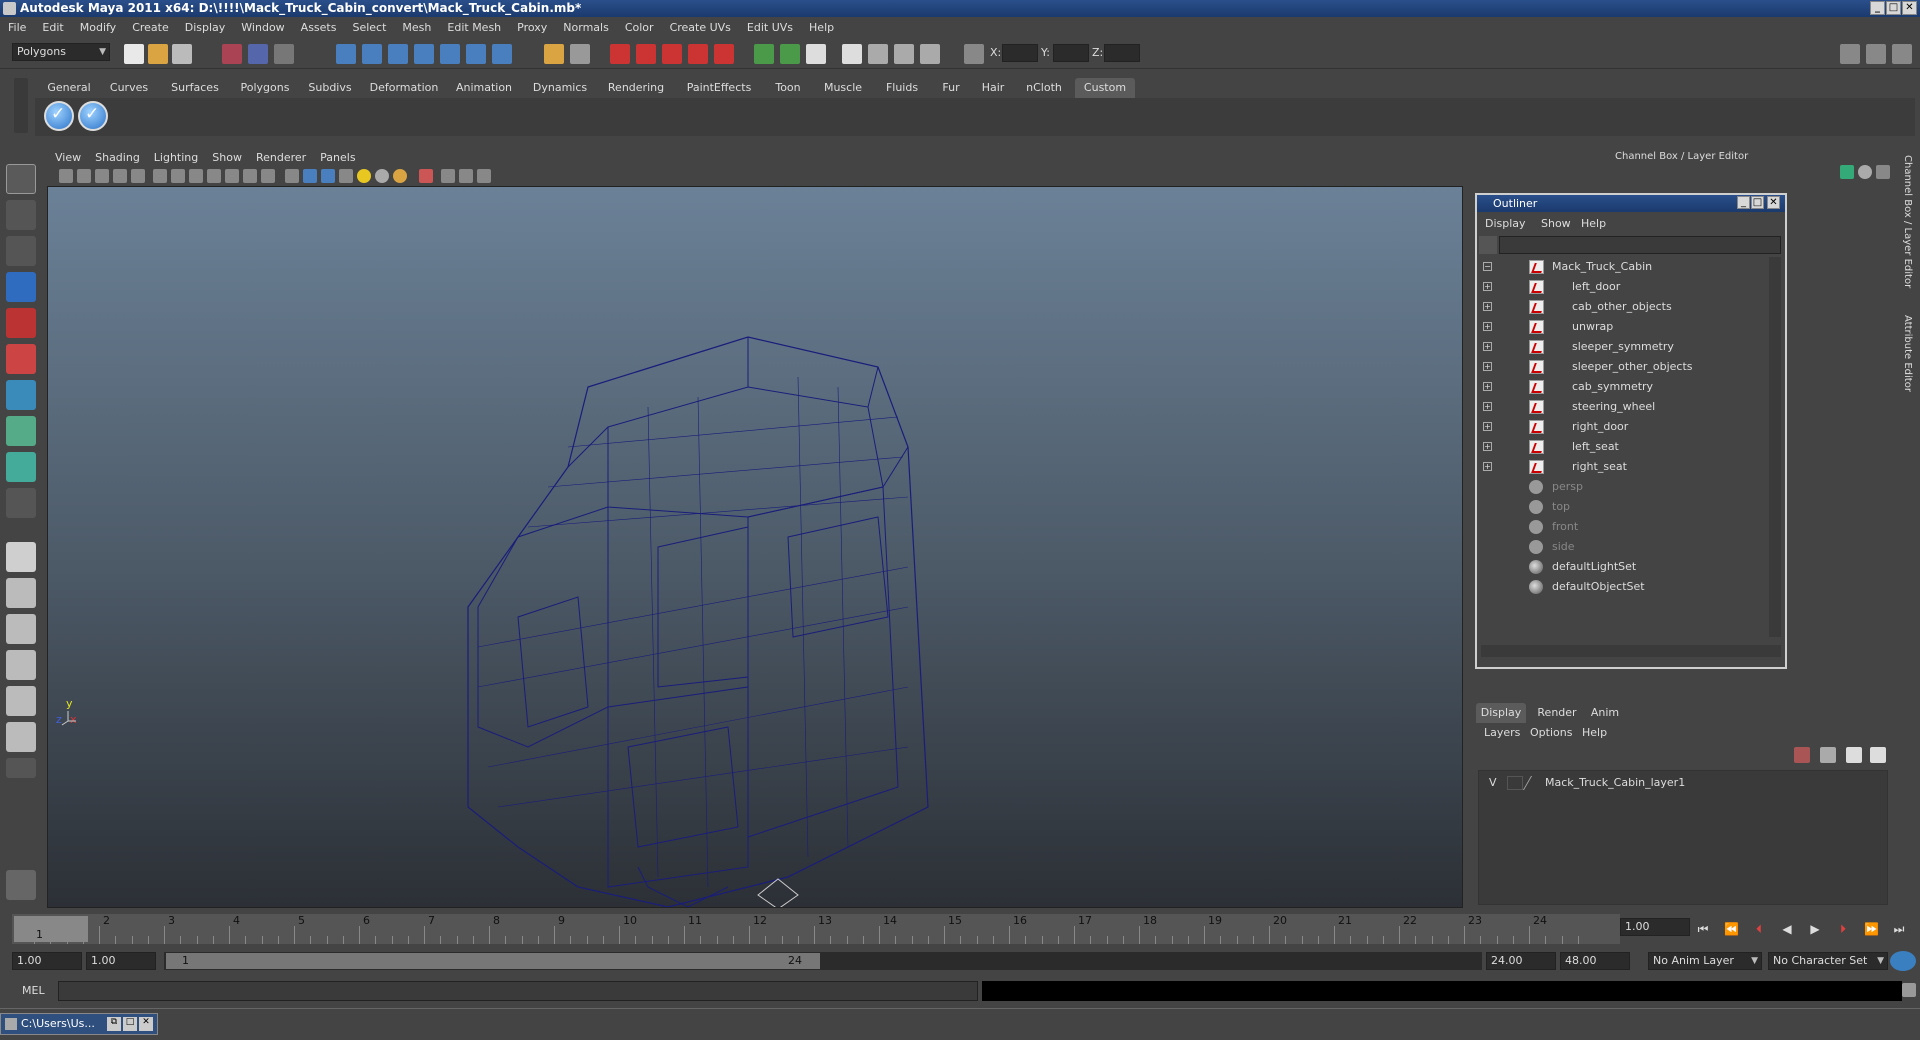 This screenshot has width=1920, height=1040. What do you see at coordinates (1828, 755) in the screenshot?
I see `move-layer-down-icon` at bounding box center [1828, 755].